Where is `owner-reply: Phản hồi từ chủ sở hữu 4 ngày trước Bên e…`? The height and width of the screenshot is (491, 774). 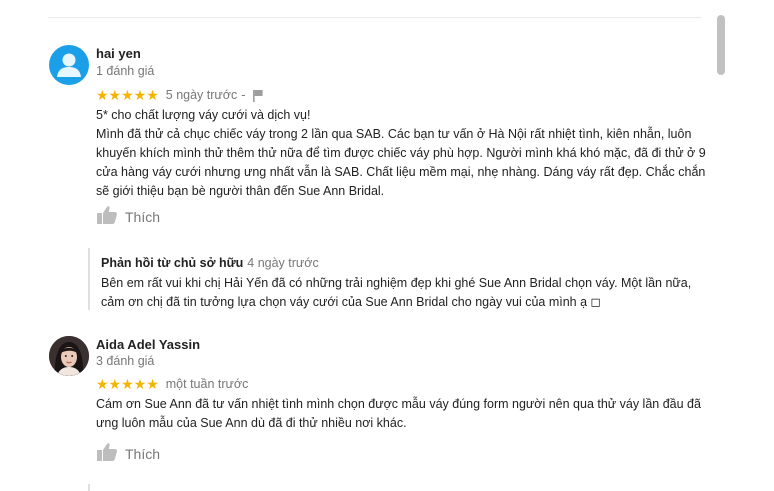 owner-reply: Phản hồi từ chủ sở hữu 4 ngày trước Bên e… is located at coordinates (397, 279).